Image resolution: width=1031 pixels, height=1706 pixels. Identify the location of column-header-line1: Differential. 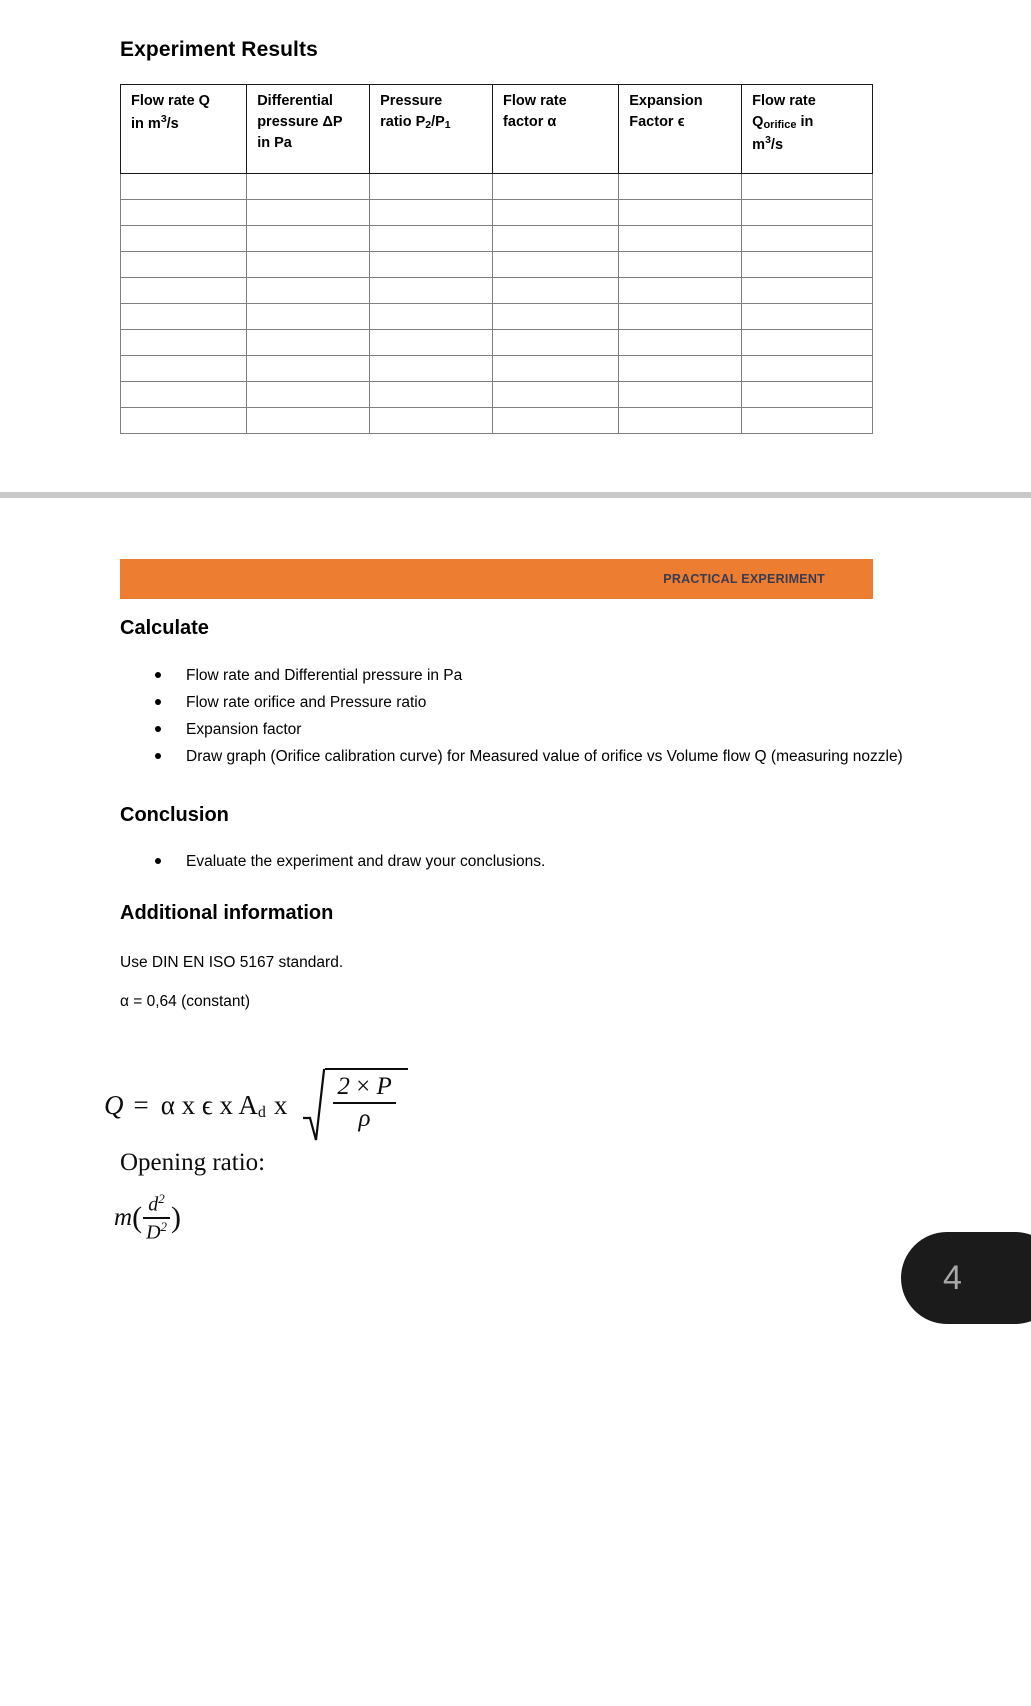
(295, 101).